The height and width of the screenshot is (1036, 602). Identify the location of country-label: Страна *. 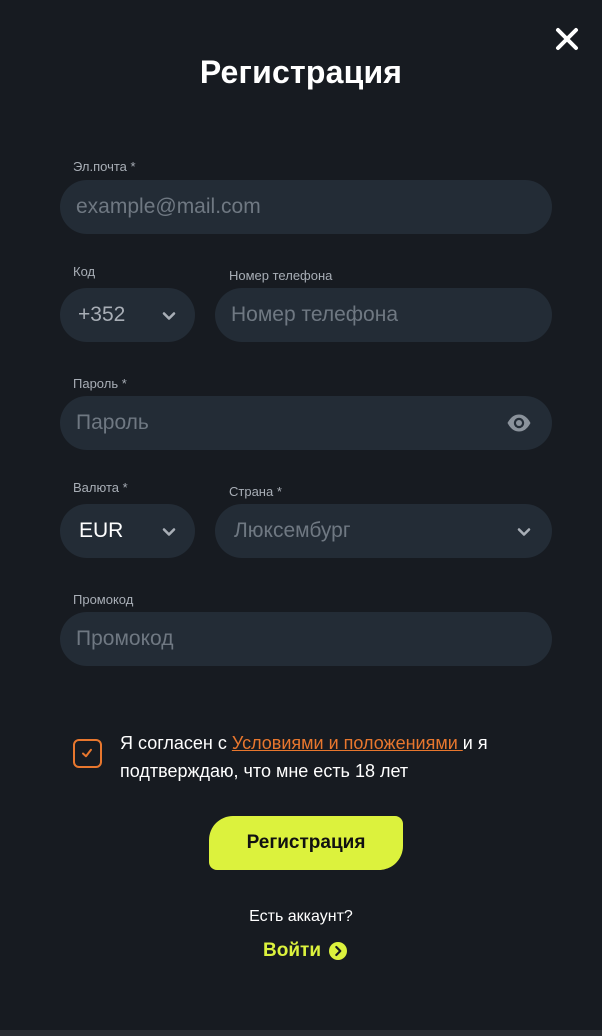
(255, 491).